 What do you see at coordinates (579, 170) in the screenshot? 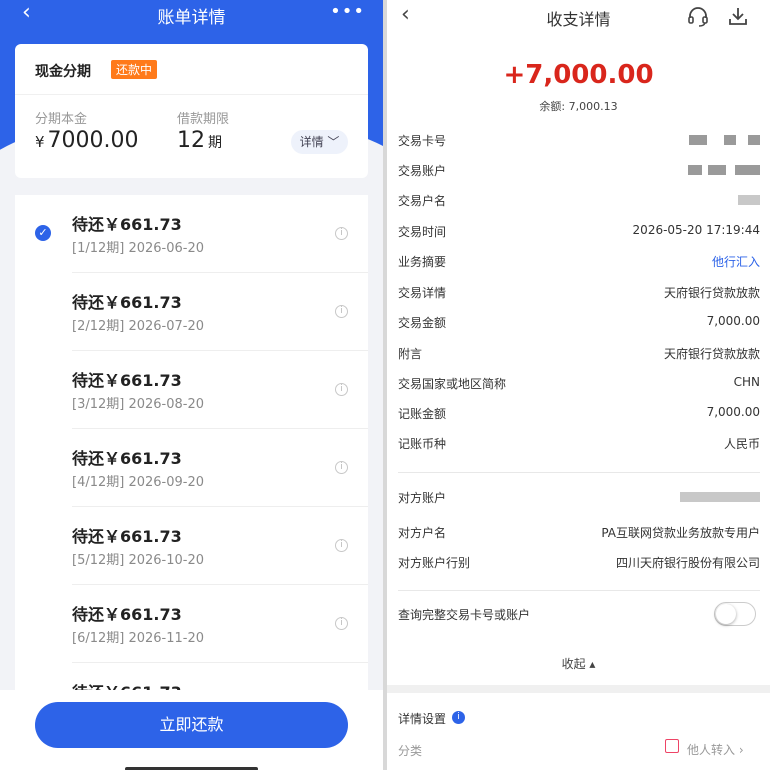
I see `detail-row: 交易账户` at bounding box center [579, 170].